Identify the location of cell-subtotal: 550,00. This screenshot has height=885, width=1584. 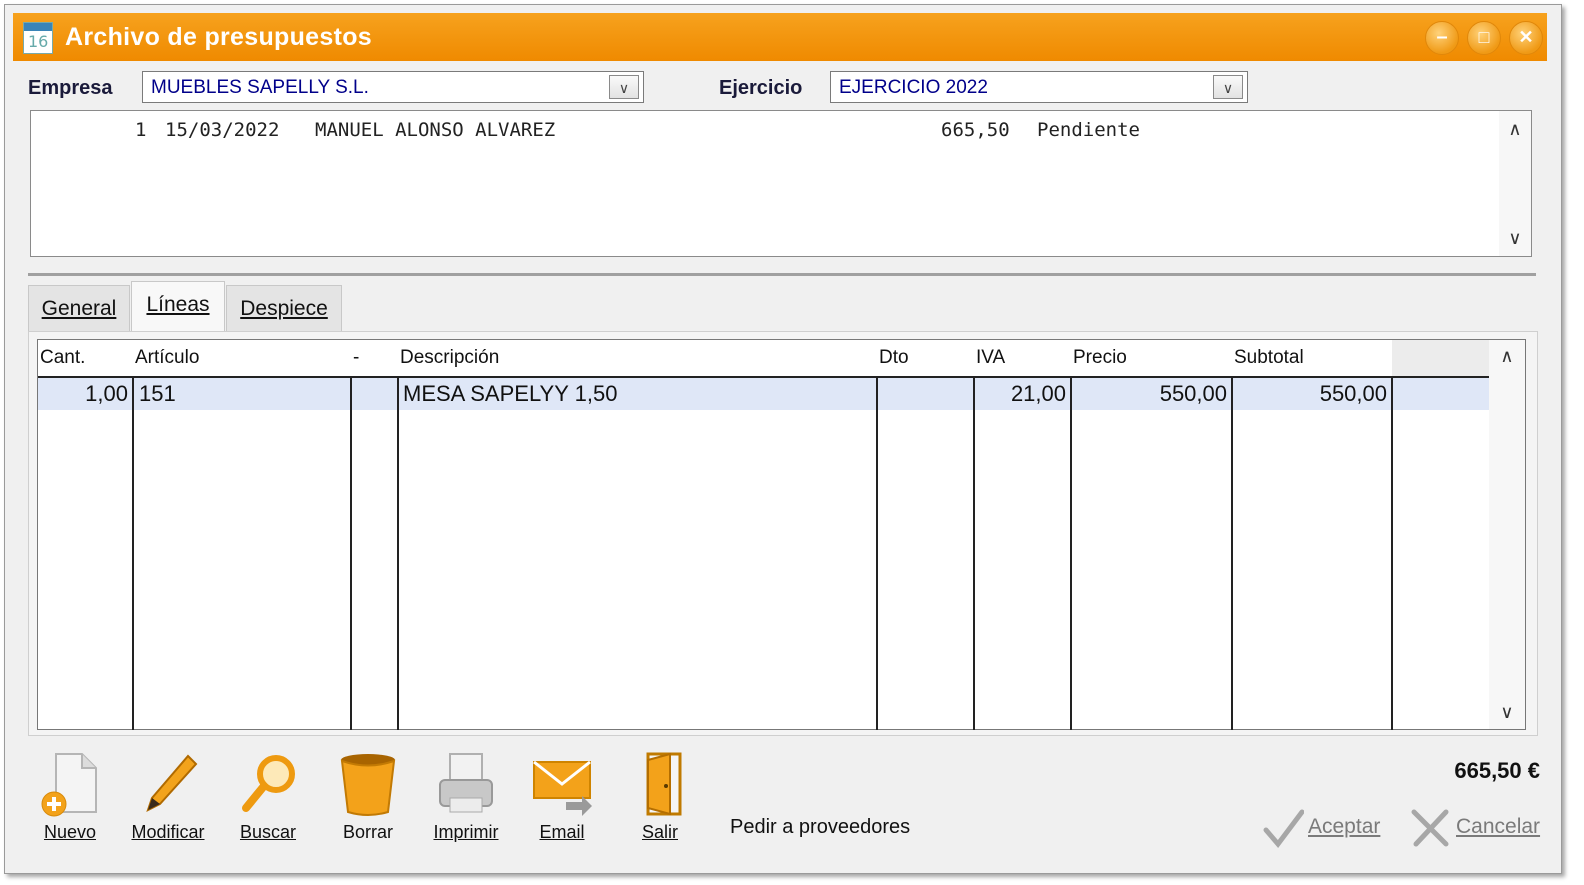
(1309, 394).